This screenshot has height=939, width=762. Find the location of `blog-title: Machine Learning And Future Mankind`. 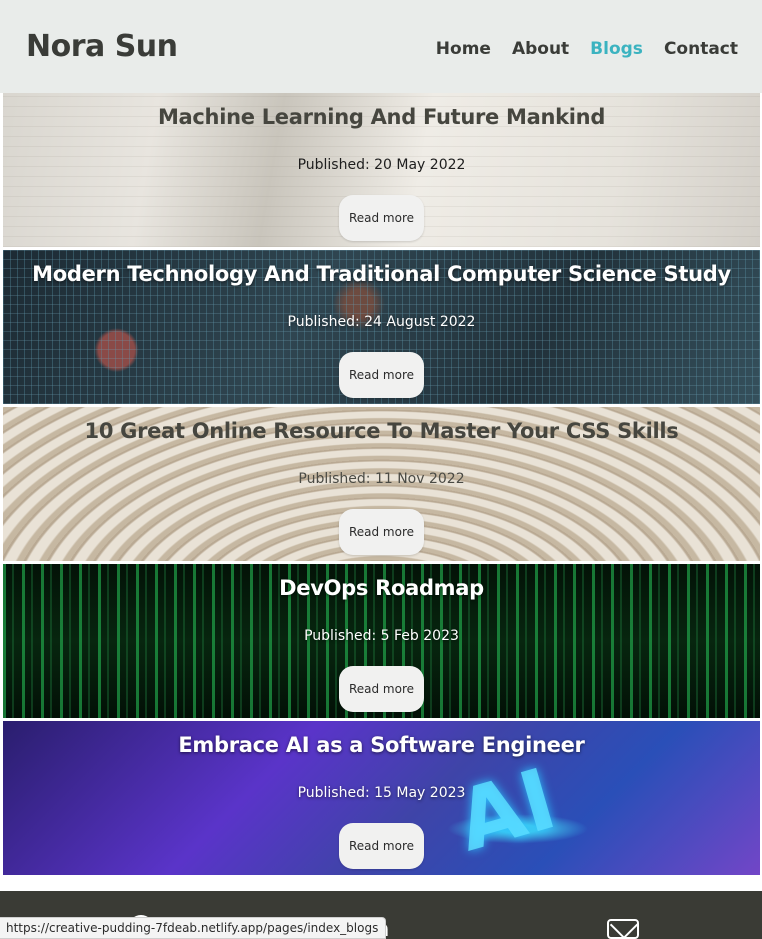

blog-title: Machine Learning And Future Mankind is located at coordinates (381, 117).